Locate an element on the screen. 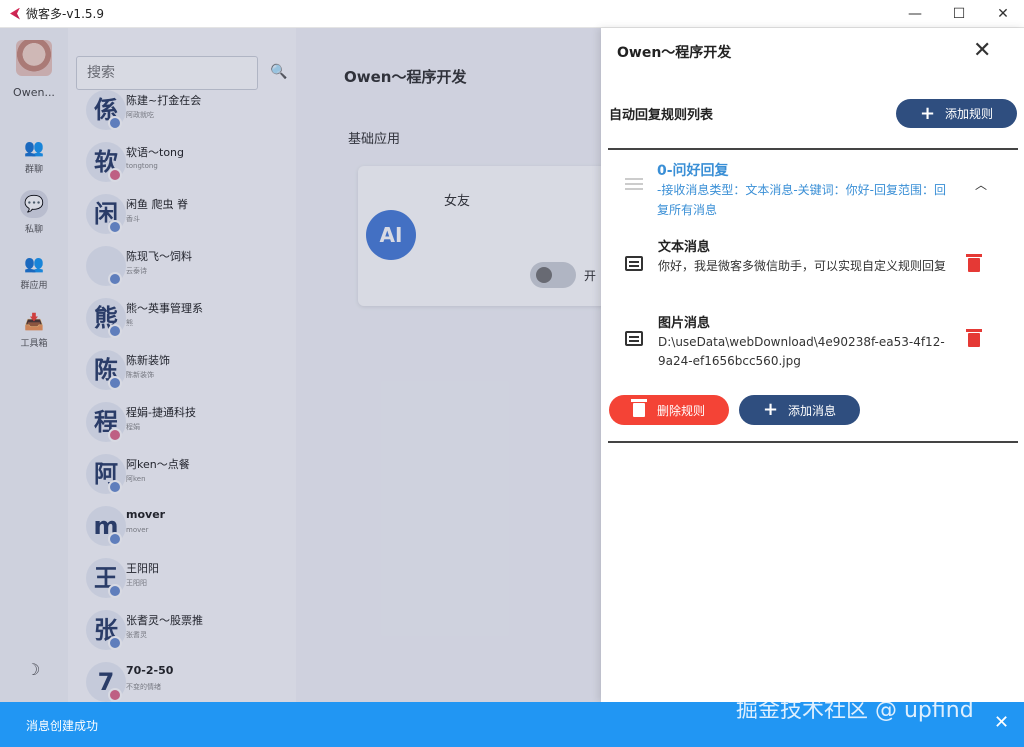 This screenshot has height=747, width=1024. list-icon is located at coordinates (634, 184).